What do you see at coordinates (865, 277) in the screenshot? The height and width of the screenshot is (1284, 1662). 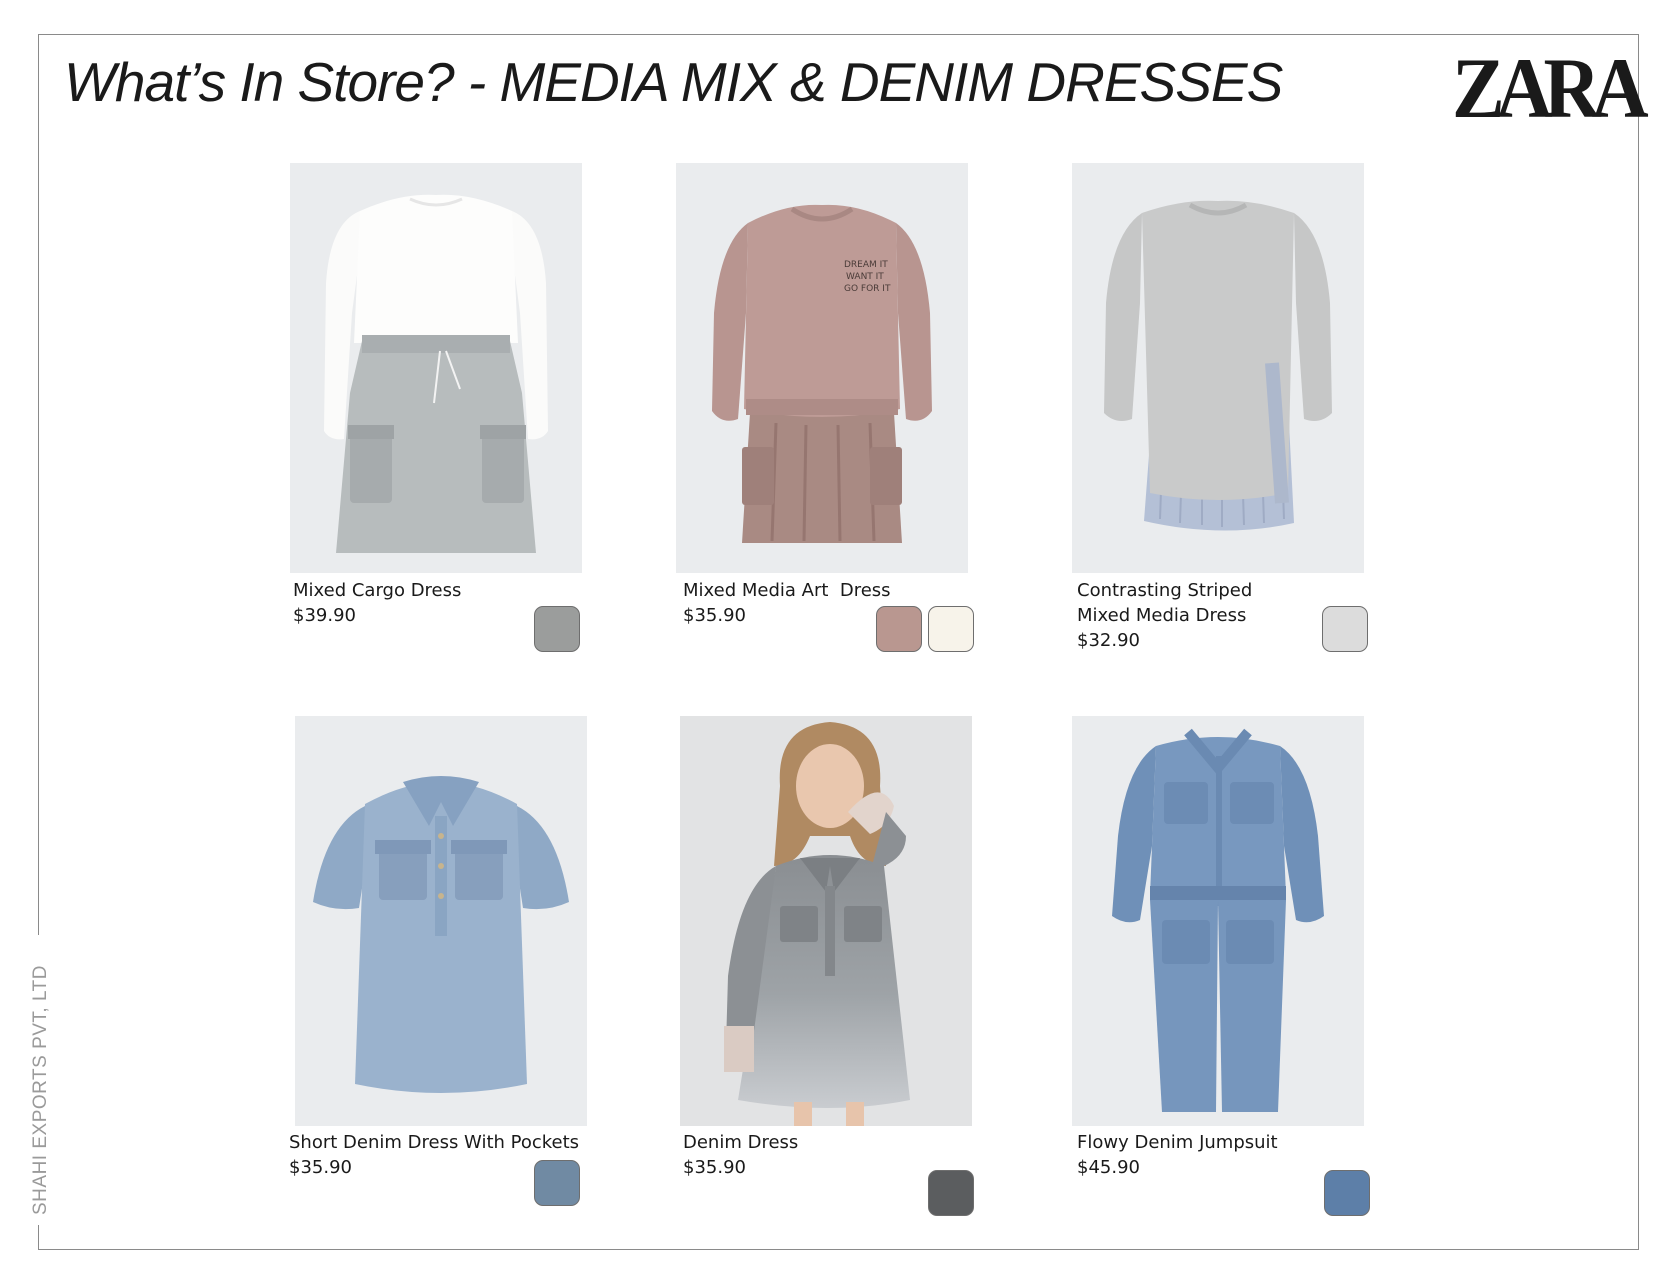 I see `print-text-2: WANT IT` at bounding box center [865, 277].